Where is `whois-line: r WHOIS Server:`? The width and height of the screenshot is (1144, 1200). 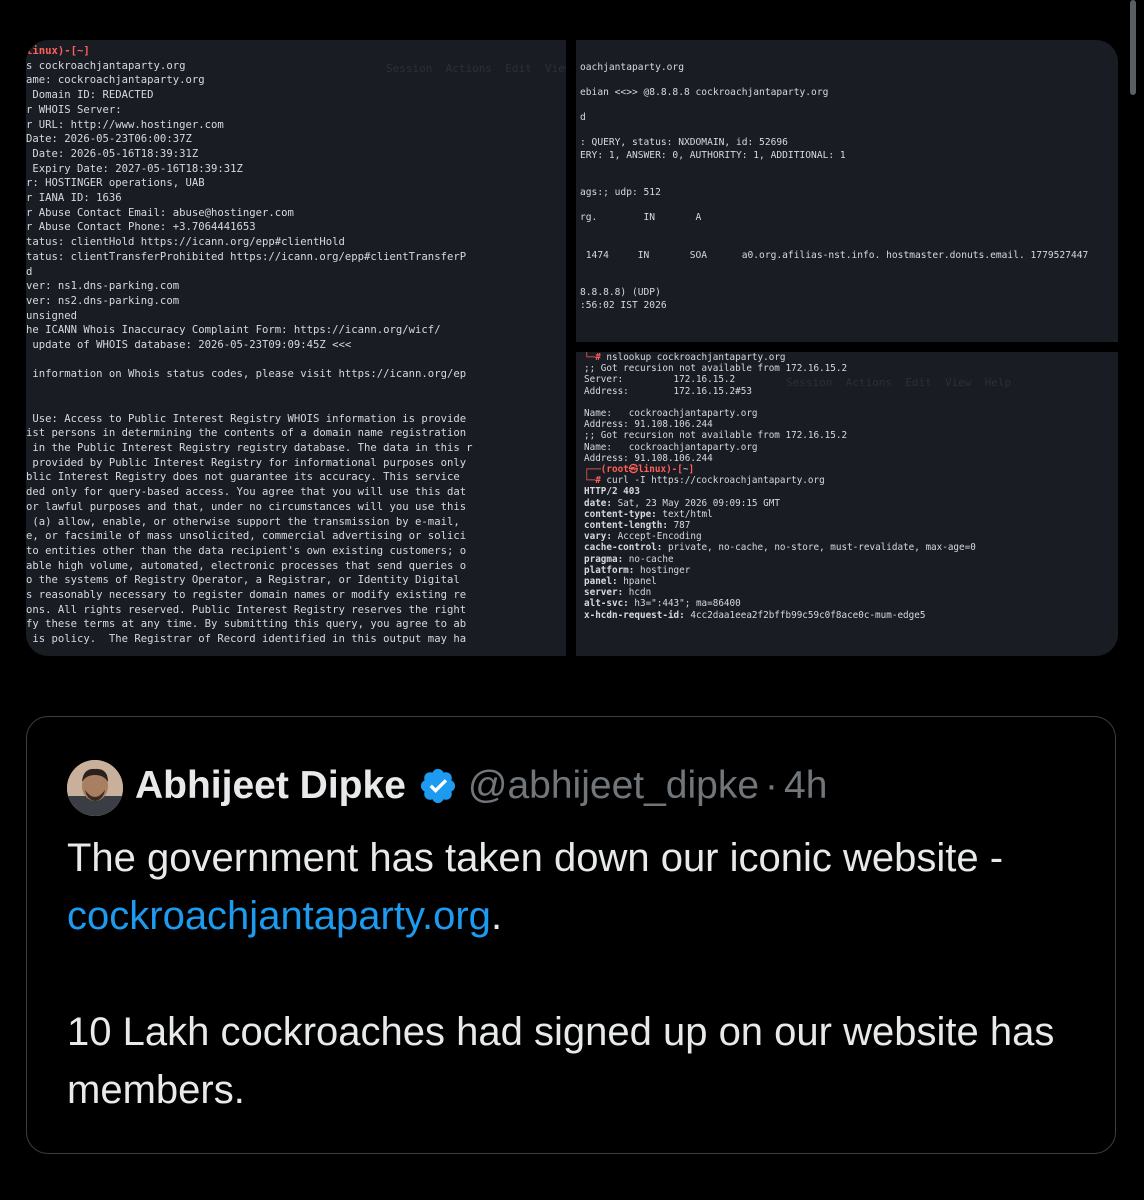
whois-line: r WHOIS Server: is located at coordinates (74, 109).